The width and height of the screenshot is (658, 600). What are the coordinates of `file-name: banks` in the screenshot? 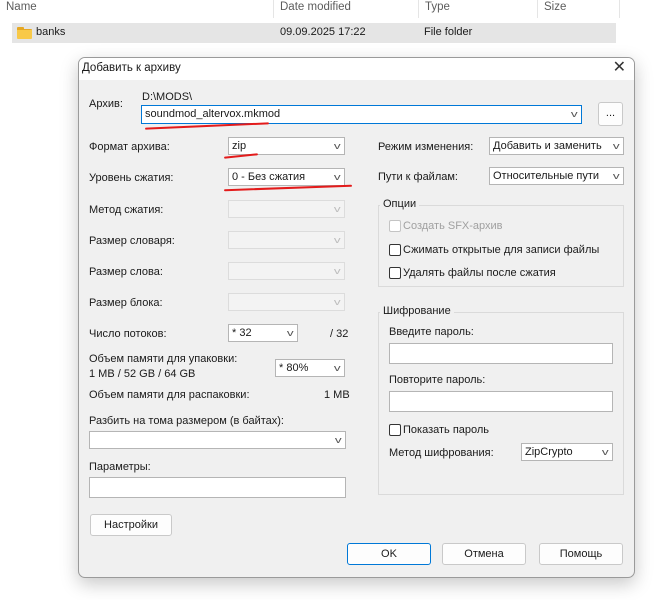 It's located at (51, 32).